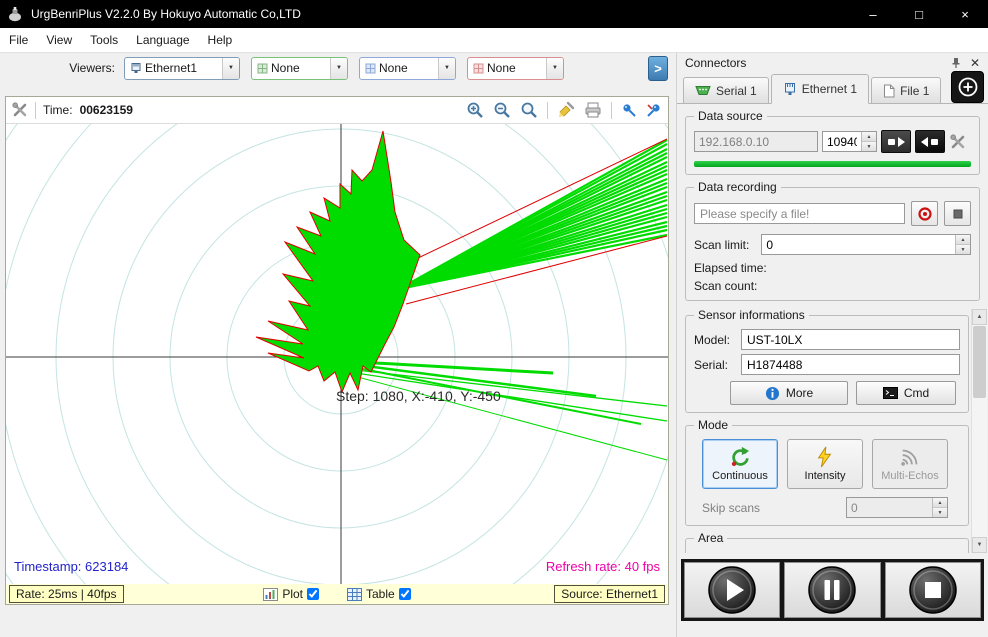  What do you see at coordinates (850, 339) in the screenshot?
I see `model-field` at bounding box center [850, 339].